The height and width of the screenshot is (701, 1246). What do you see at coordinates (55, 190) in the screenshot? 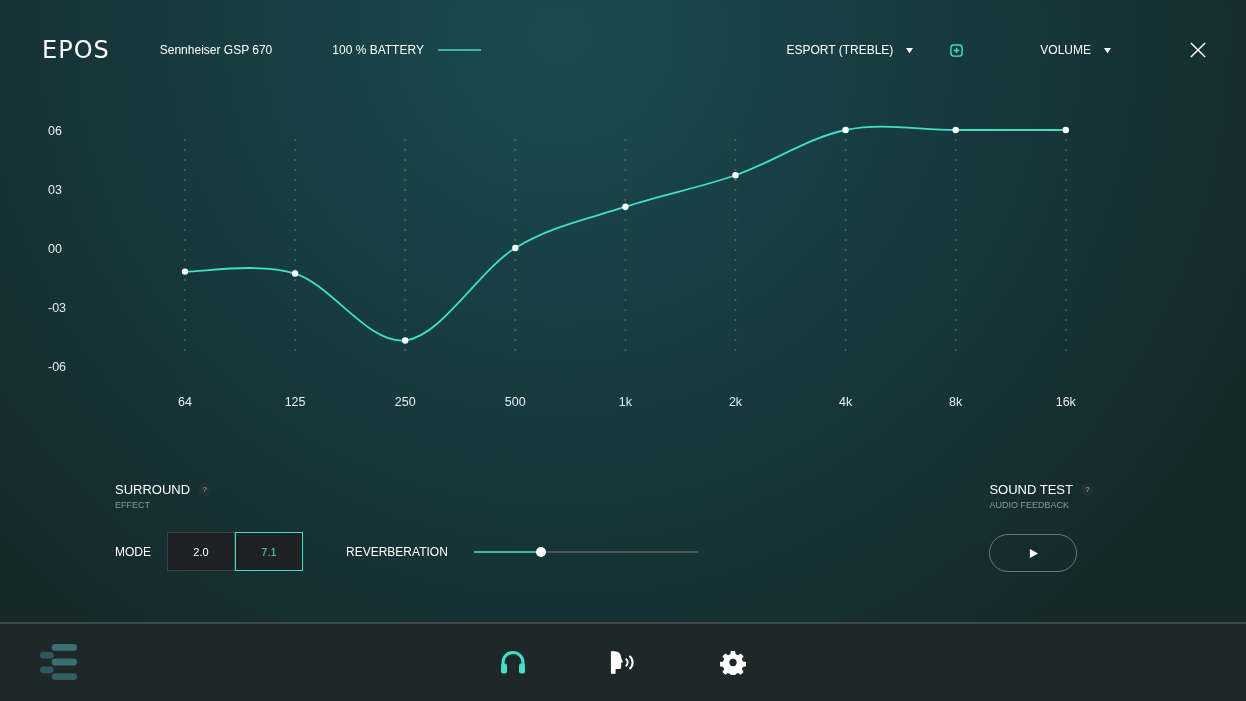
I see `y-axis-label: 03` at bounding box center [55, 190].